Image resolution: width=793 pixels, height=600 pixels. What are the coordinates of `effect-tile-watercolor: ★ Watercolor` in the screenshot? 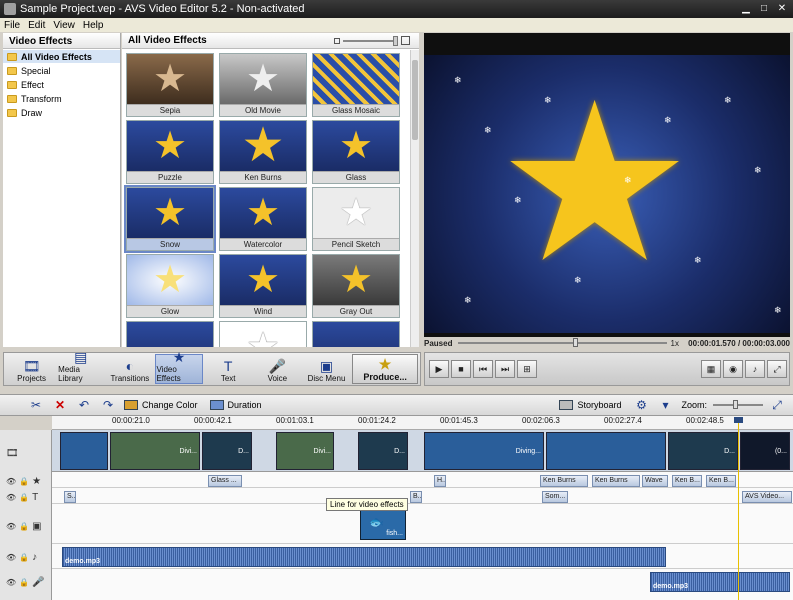 It's located at (263, 219).